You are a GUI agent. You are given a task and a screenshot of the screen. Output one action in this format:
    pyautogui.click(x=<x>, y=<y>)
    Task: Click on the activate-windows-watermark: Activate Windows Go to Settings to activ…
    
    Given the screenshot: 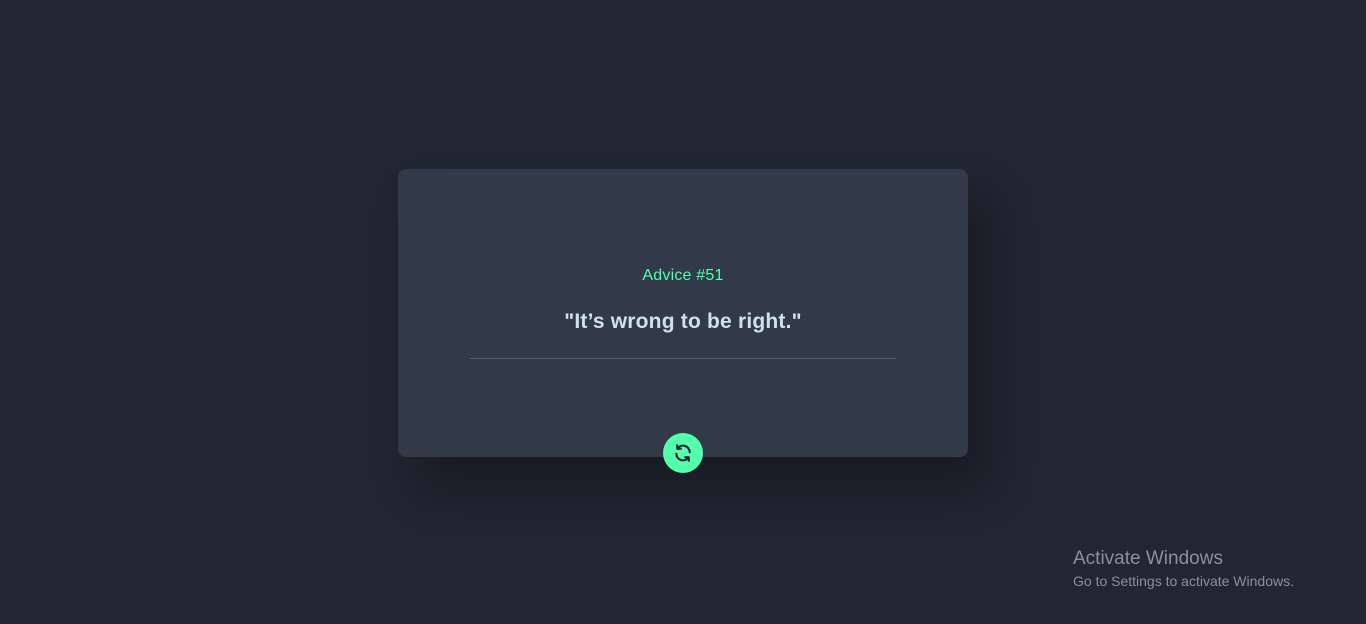 What is the action you would take?
    pyautogui.click(x=1183, y=569)
    